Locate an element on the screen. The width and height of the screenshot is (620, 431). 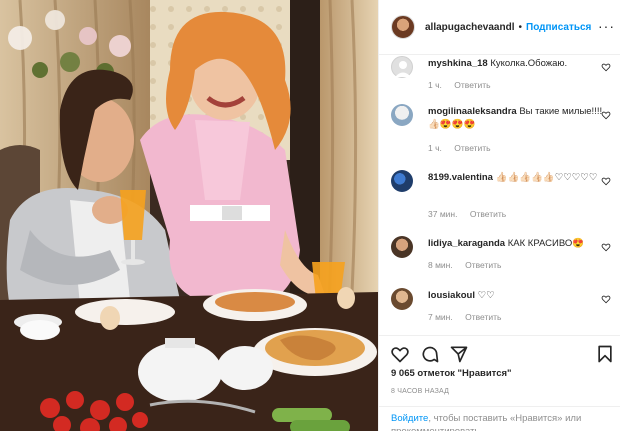
bookmark-icon is located at coordinates (605, 354).